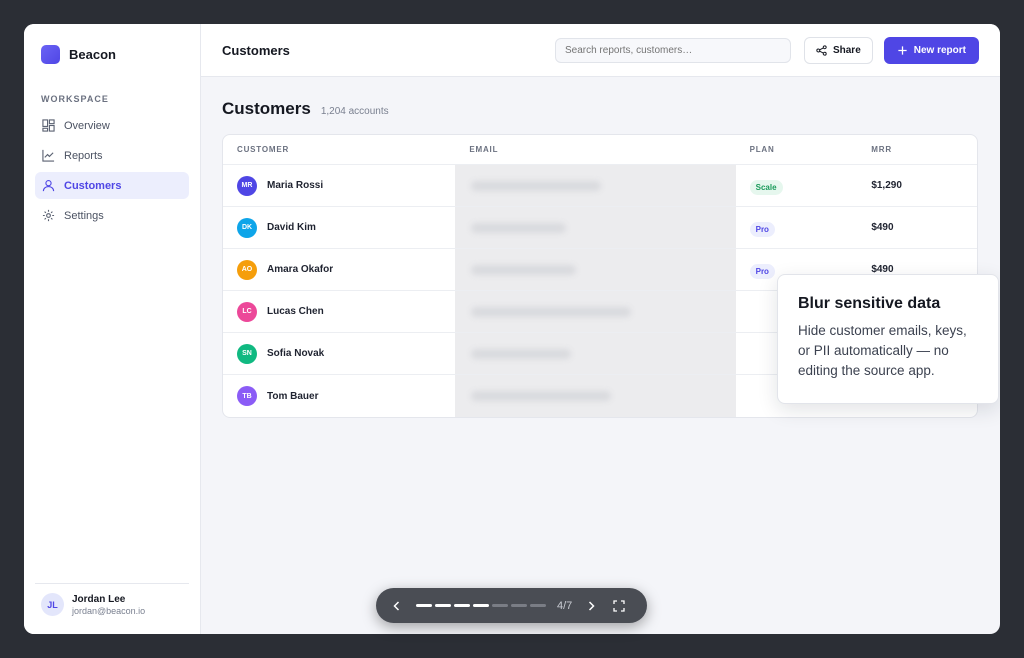 The width and height of the screenshot is (1024, 658). I want to click on topbar: Customers Share New report, so click(600, 50).